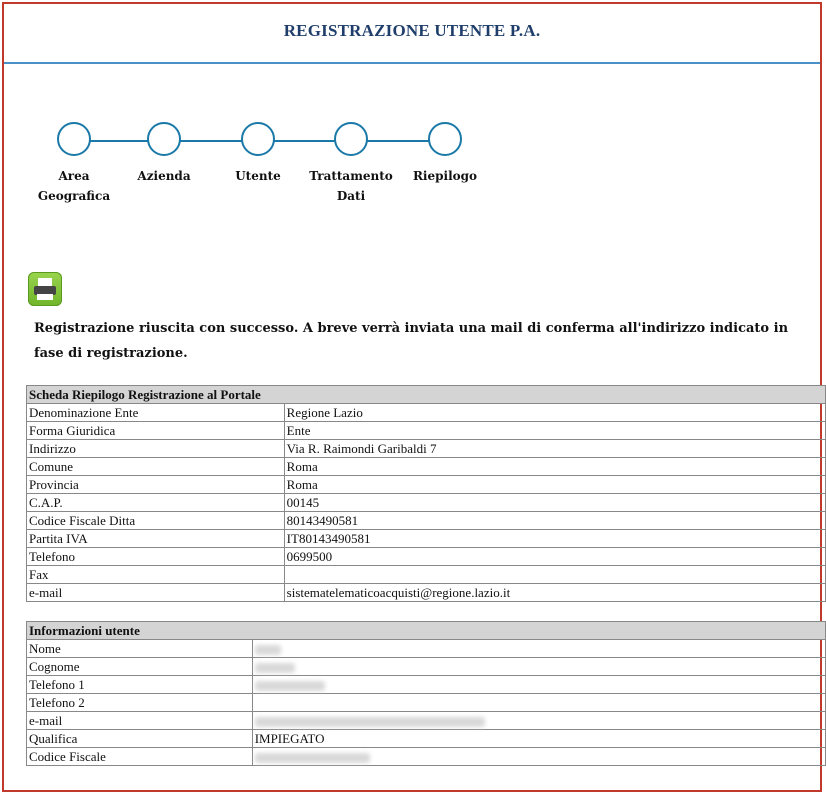  I want to click on step-area-geografica-label: Area Geografica, so click(74, 186).